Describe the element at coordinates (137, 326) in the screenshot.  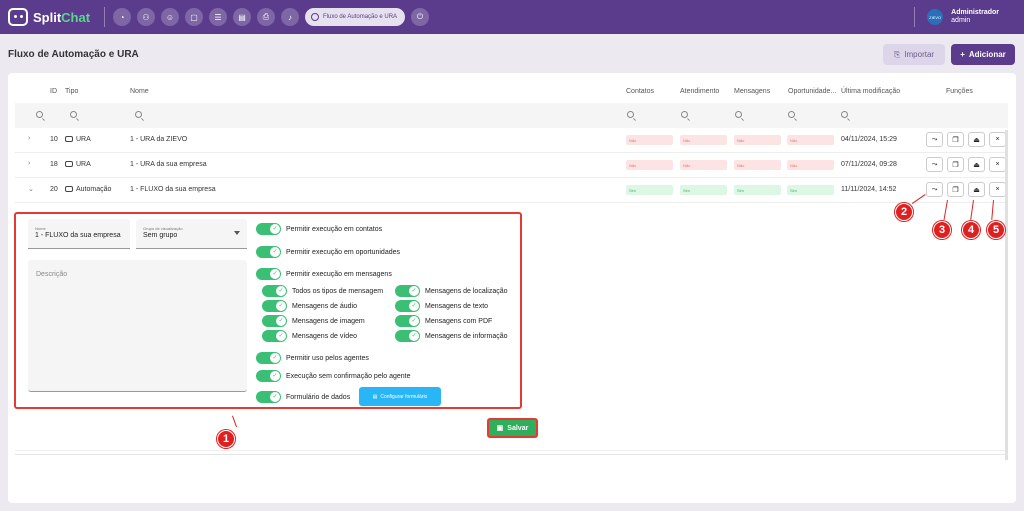
I see `descricao-textarea: Descrição` at that location.